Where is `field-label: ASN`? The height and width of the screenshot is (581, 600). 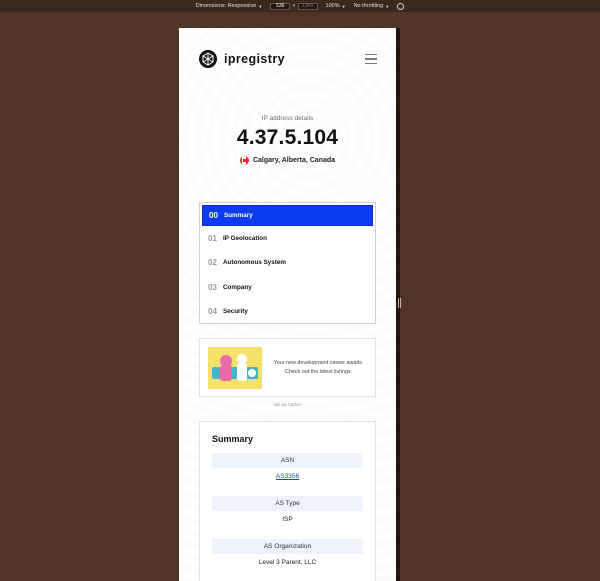
field-label: ASN is located at coordinates (287, 460).